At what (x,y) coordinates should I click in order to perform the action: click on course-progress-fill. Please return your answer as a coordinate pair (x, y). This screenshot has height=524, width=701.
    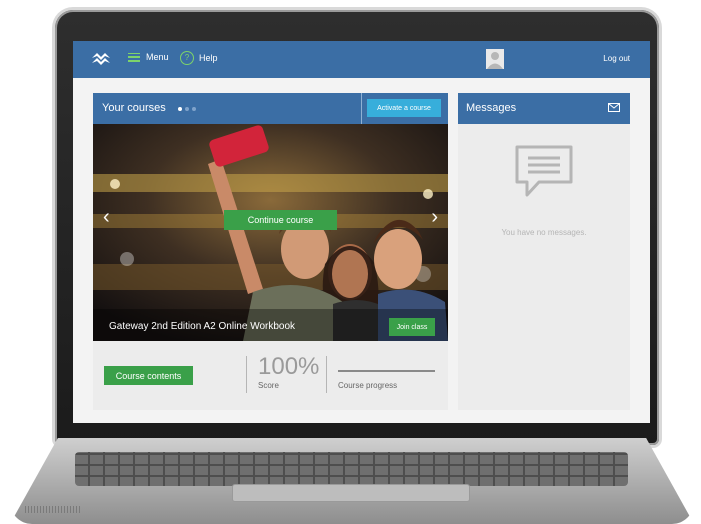
    Looking at the image, I should click on (386, 371).